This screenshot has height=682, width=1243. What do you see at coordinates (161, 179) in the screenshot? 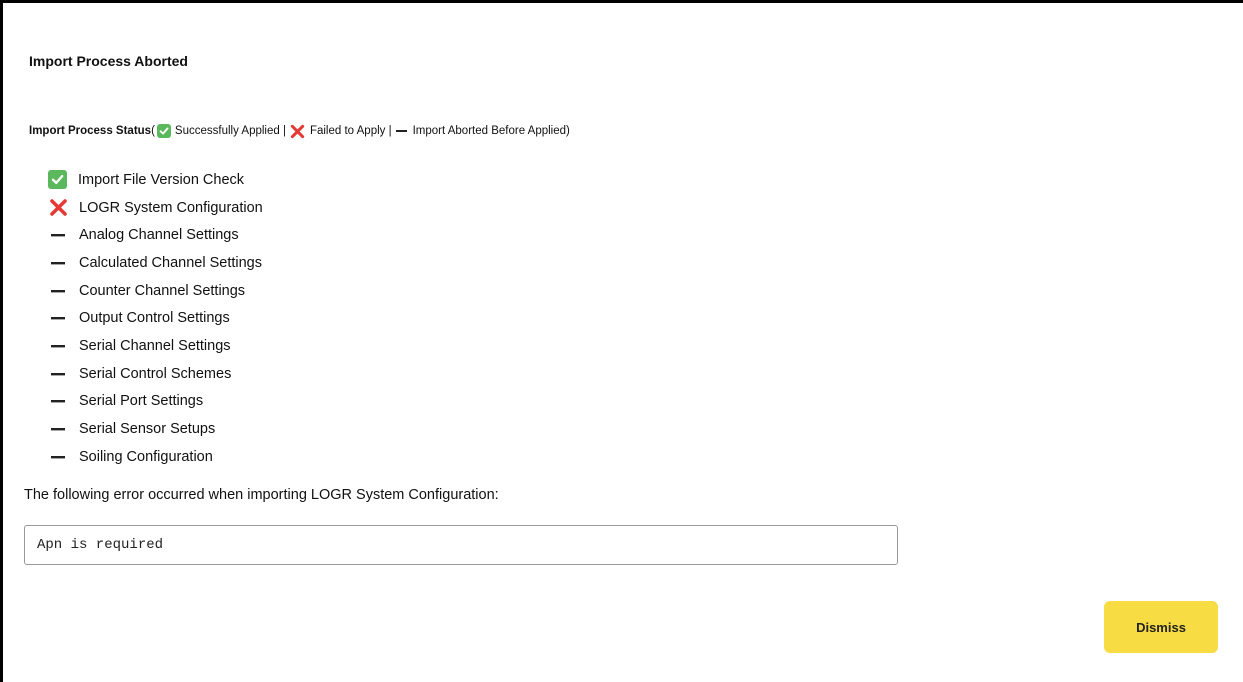
I see `import-step-label: Import File Version Check` at bounding box center [161, 179].